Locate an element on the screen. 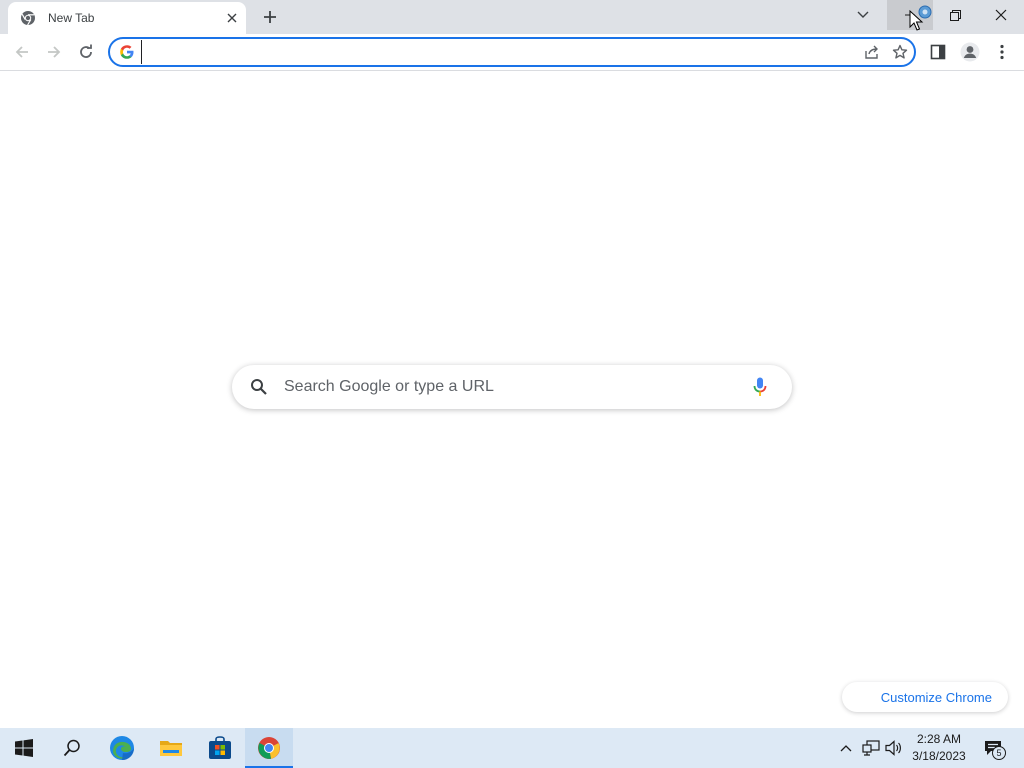 This screenshot has height=768, width=1024. taskbar-chrome is located at coordinates (269, 748).